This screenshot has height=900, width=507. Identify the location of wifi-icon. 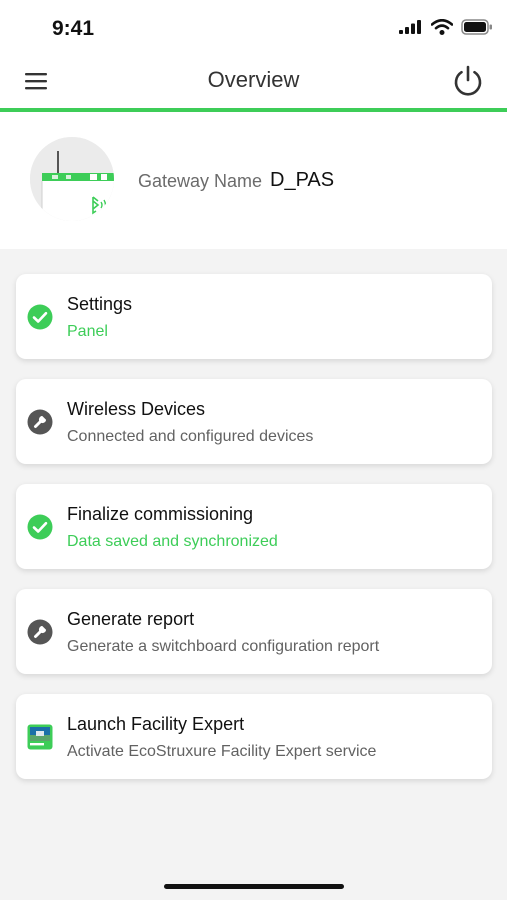
(442, 27).